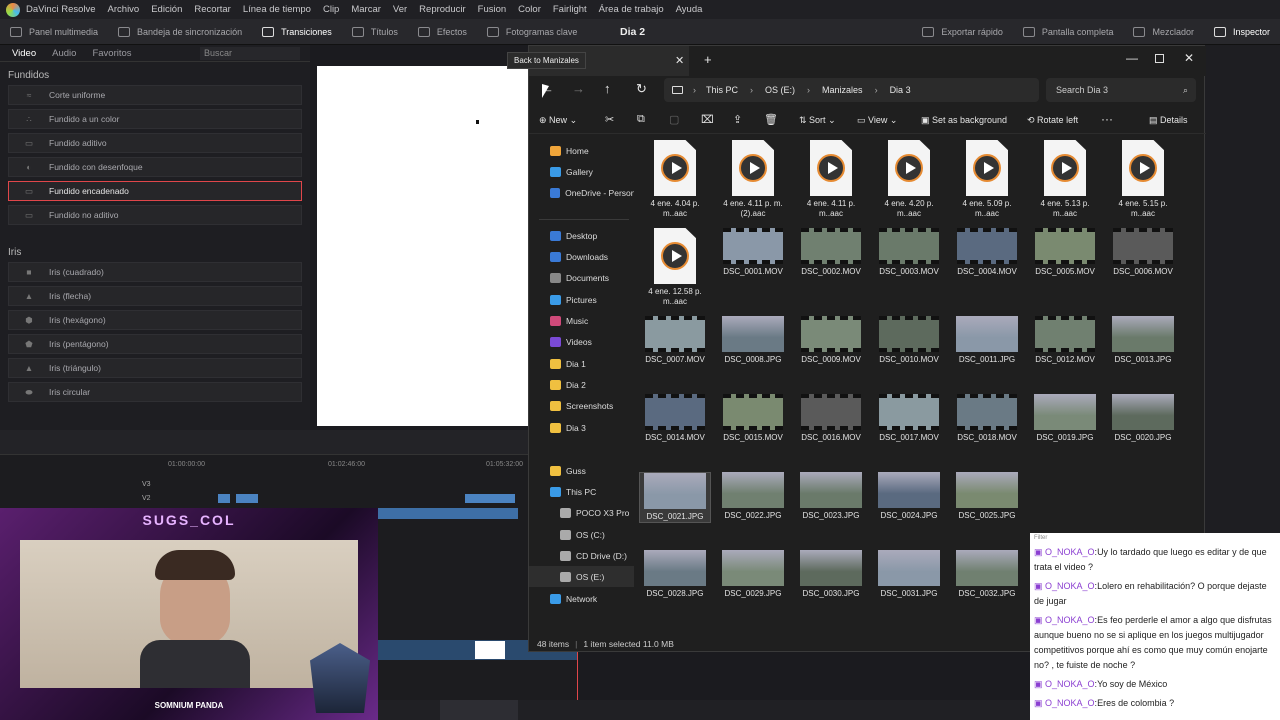  I want to click on nav-item: Guss, so click(581, 470).